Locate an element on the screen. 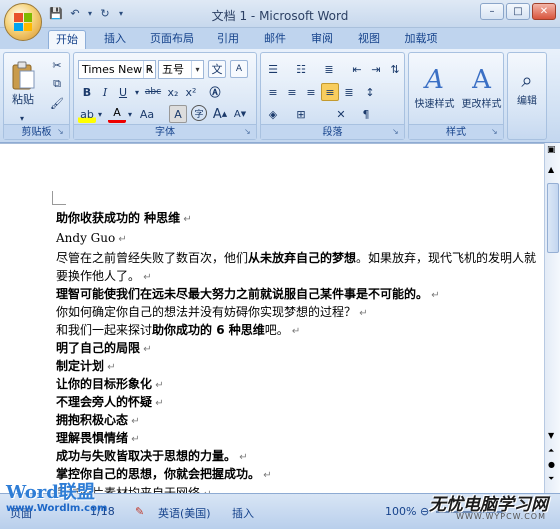  paragraph-launcher-icon: ↘ is located at coordinates (397, 132).